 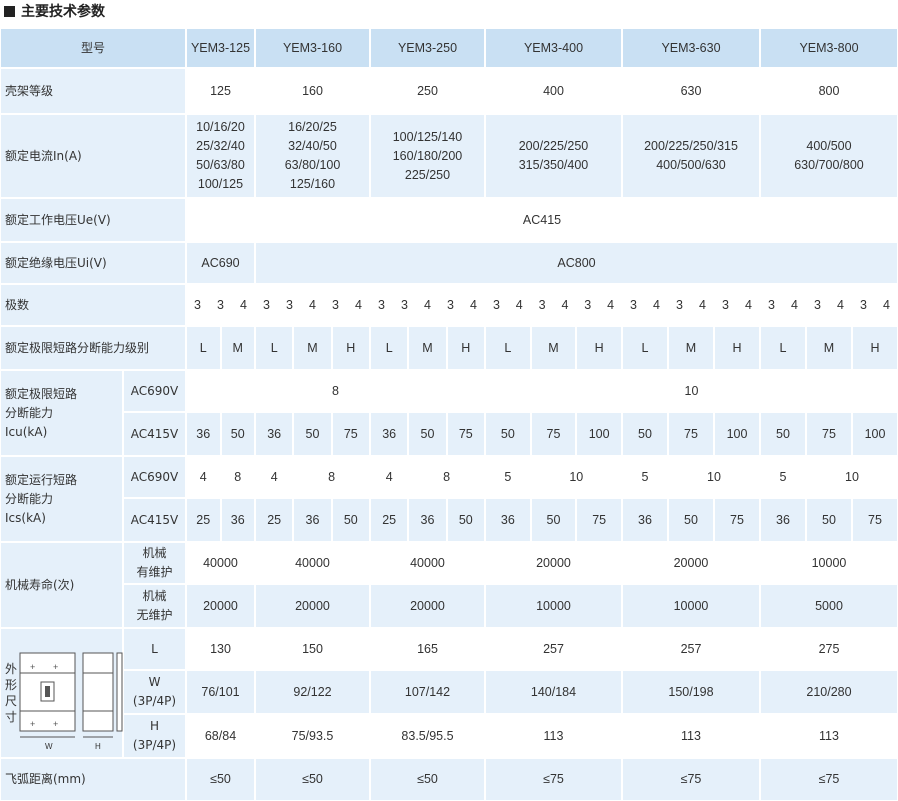 What do you see at coordinates (9, 11) in the screenshot?
I see `heading-square-icon` at bounding box center [9, 11].